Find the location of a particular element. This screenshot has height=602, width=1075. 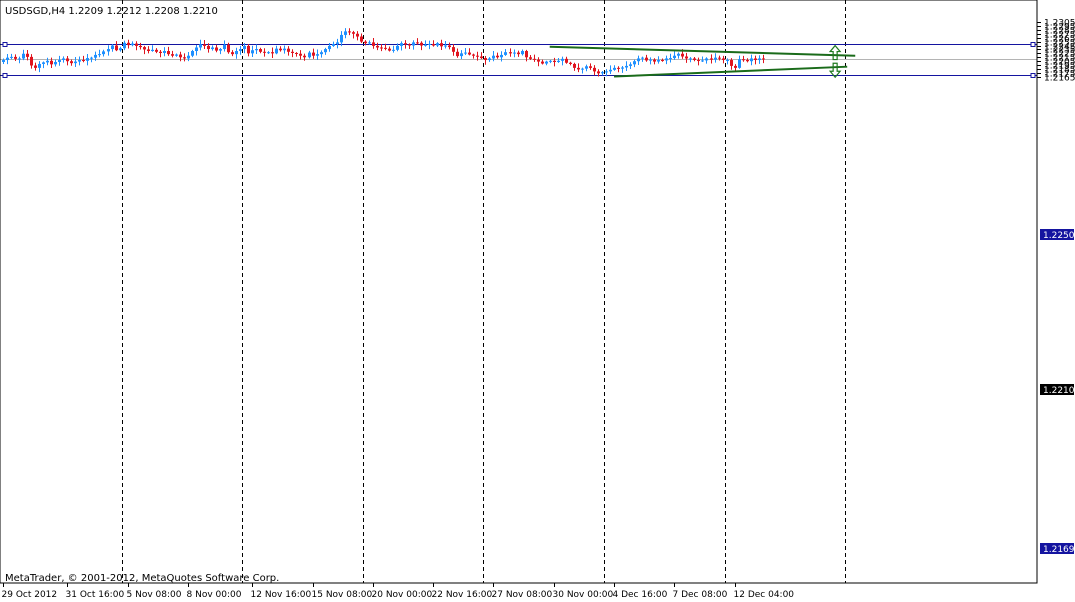

time-tick-label: 27 Nov 08:00 is located at coordinates (522, 595).